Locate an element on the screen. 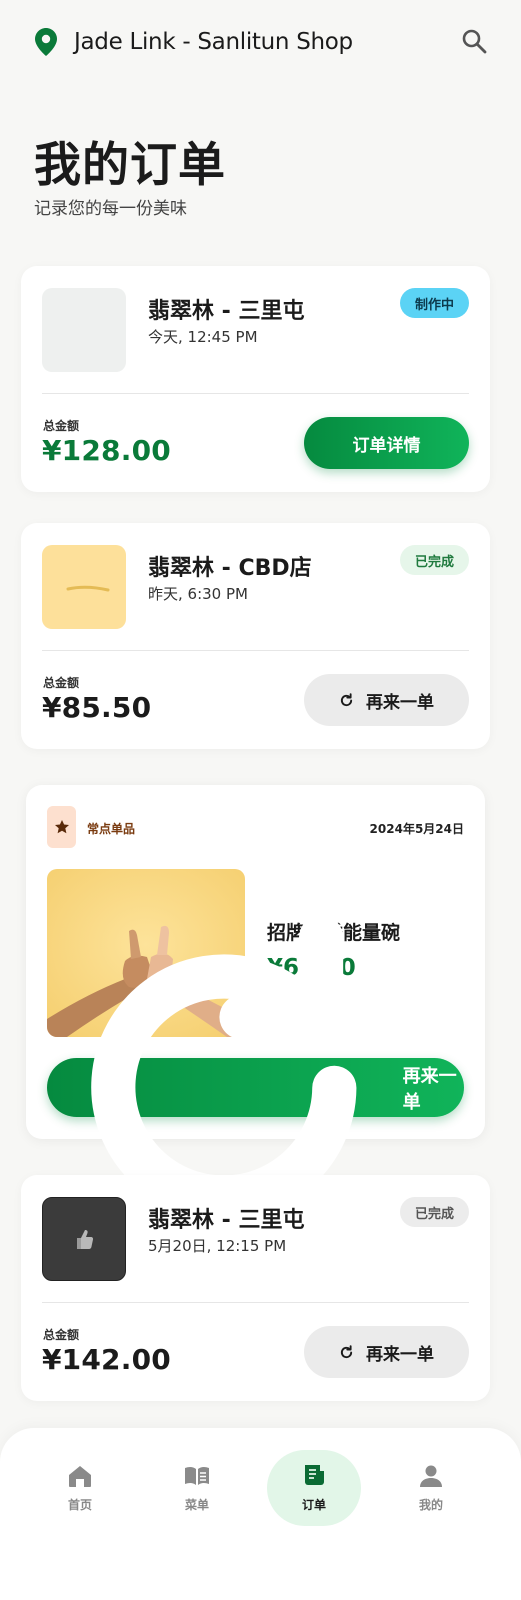  person-icon is located at coordinates (431, 1476).